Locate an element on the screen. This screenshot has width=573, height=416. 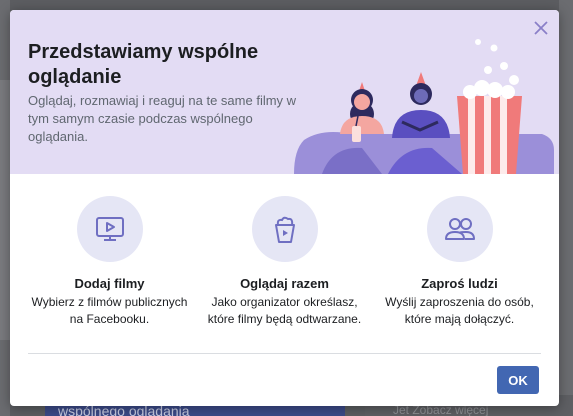
background-card-left is located at coordinates (5, 210).